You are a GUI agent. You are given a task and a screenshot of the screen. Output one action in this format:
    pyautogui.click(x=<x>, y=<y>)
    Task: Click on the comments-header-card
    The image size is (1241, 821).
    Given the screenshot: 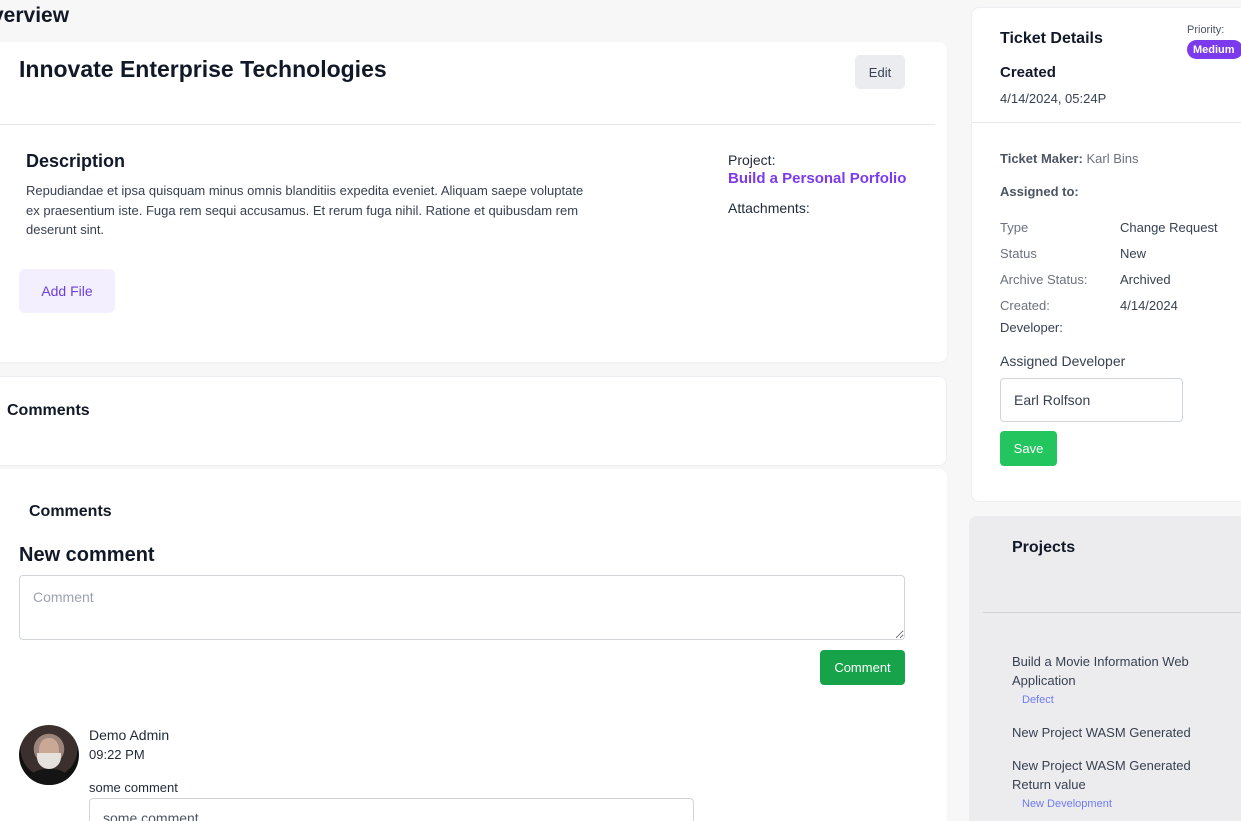 What is the action you would take?
    pyautogui.click(x=473, y=421)
    